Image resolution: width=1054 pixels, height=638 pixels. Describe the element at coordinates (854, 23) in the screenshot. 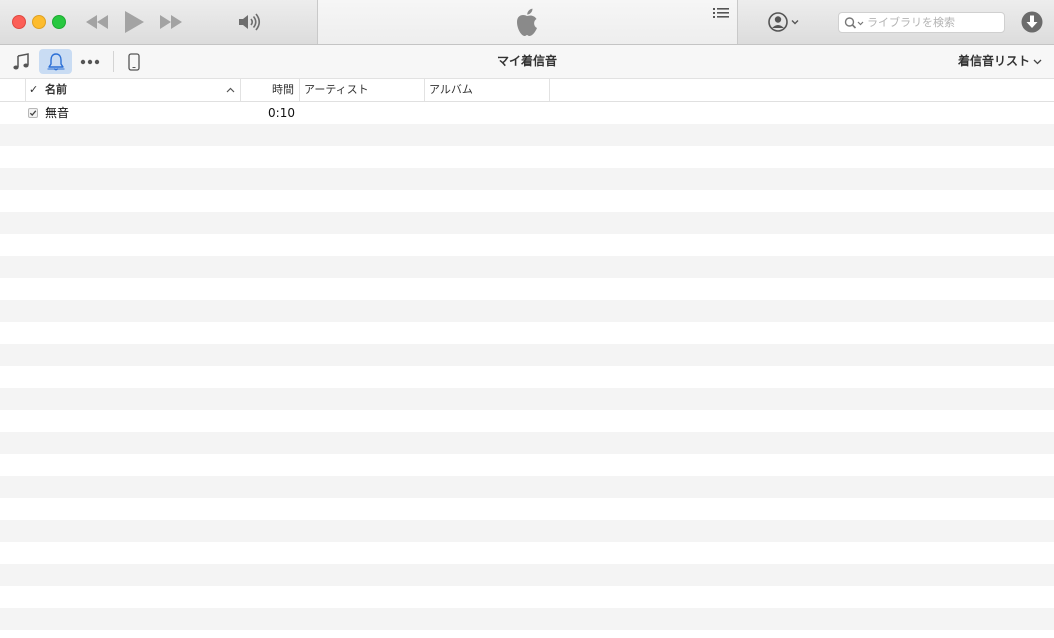

I see `search-icon` at that location.